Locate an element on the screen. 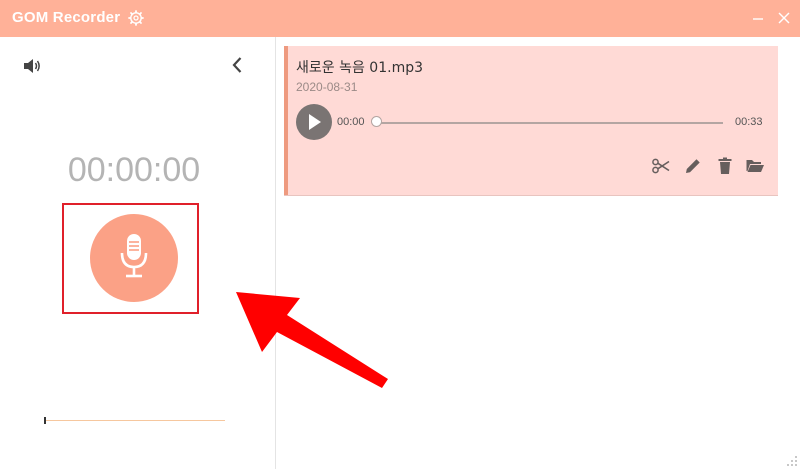  seek-handle is located at coordinates (376, 121).